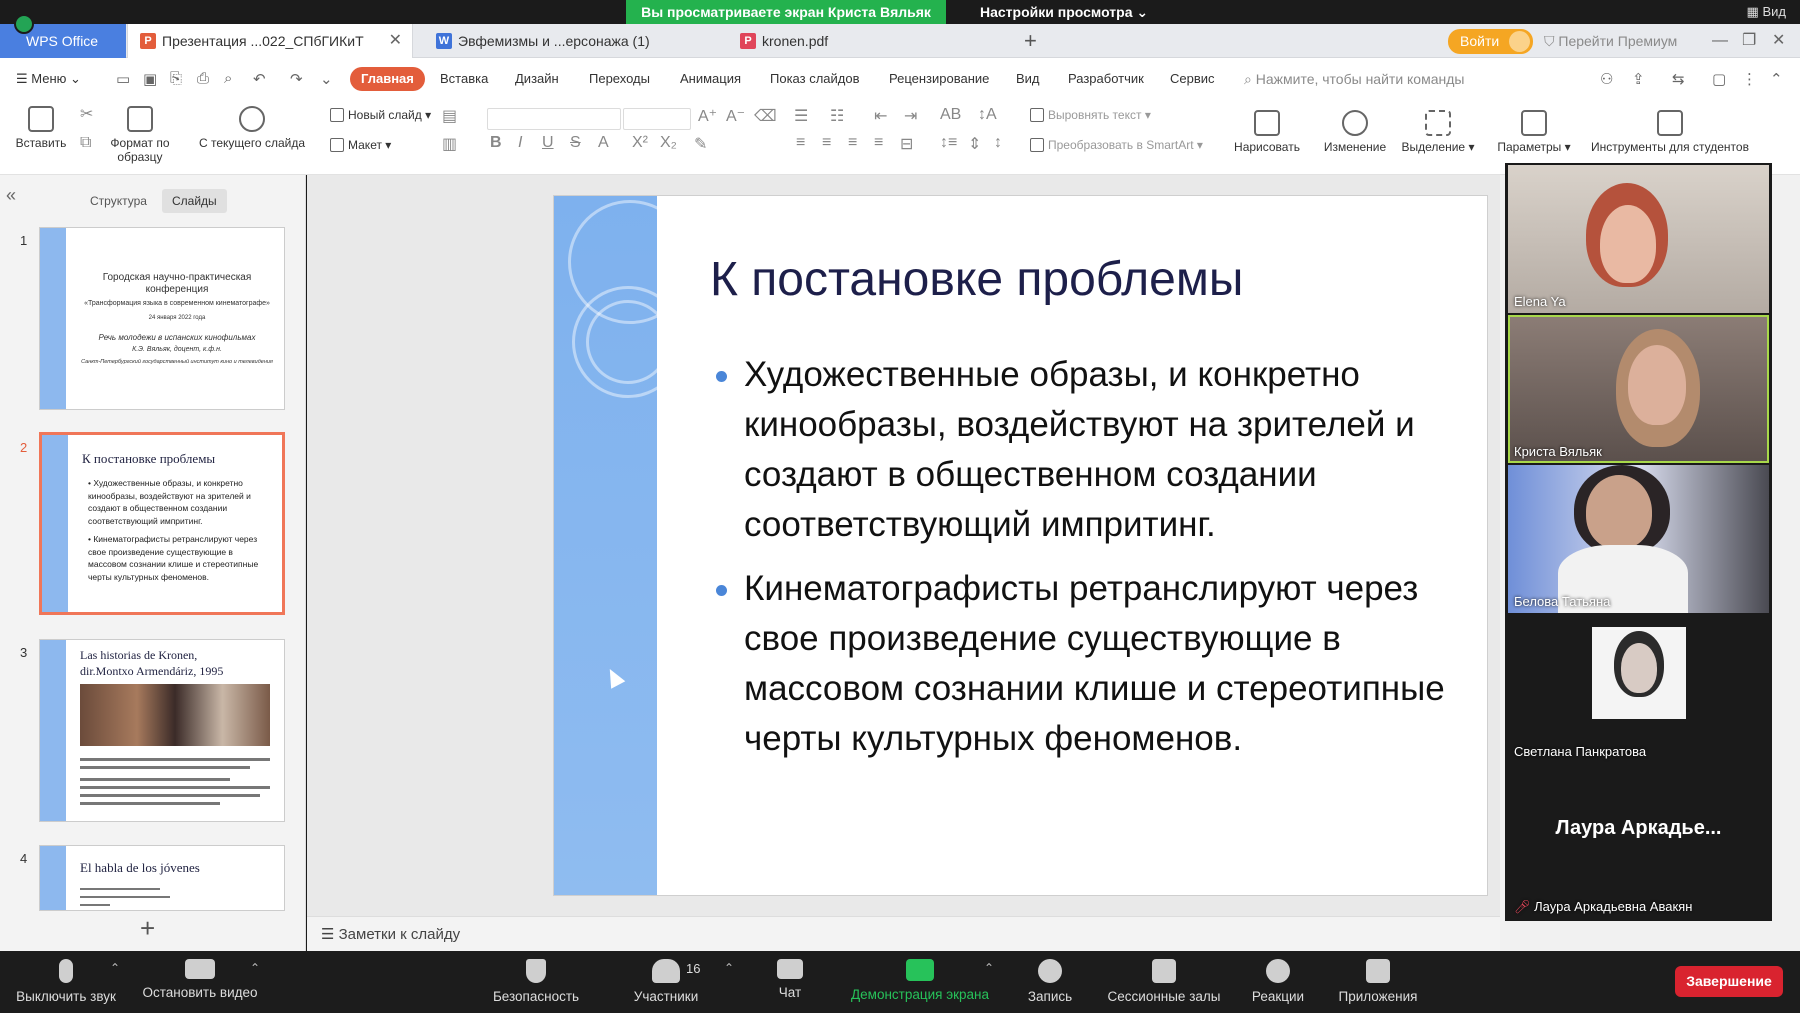 The width and height of the screenshot is (1800, 1013). Describe the element at coordinates (537, 79) in the screenshot. I see `menu-tab-design: Дизайн` at that location.